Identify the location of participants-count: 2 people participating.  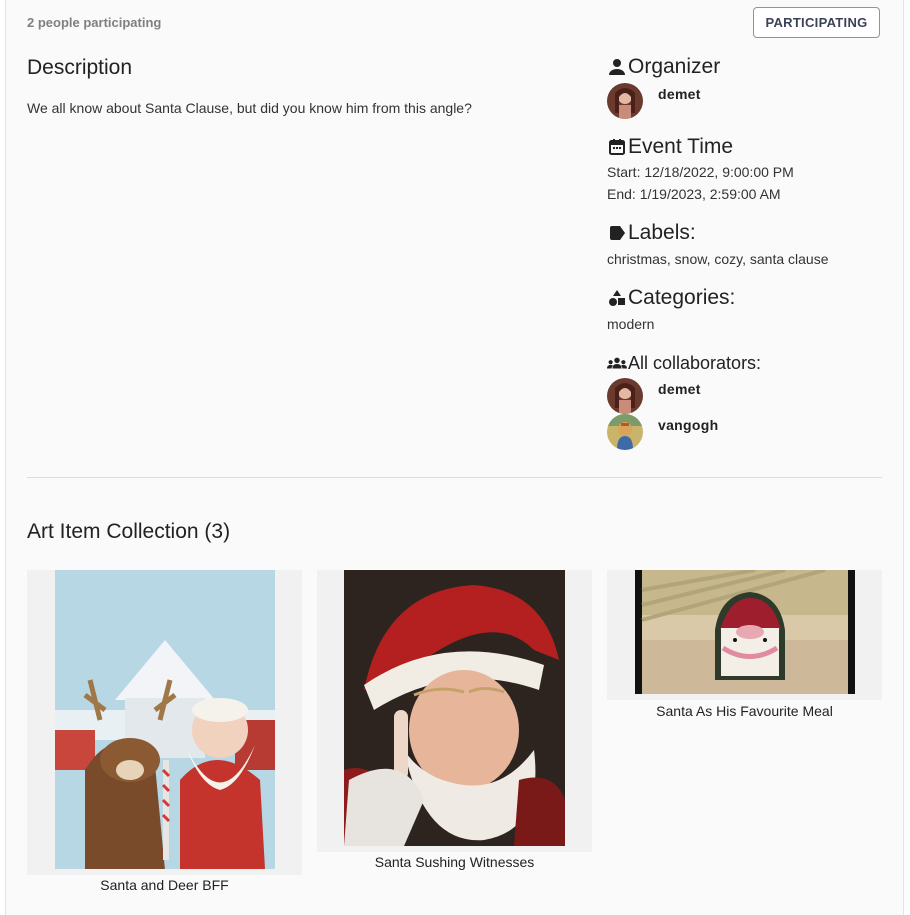
(94, 22).